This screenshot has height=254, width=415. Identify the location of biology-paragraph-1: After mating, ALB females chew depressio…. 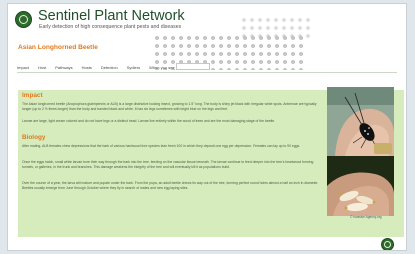
(161, 146).